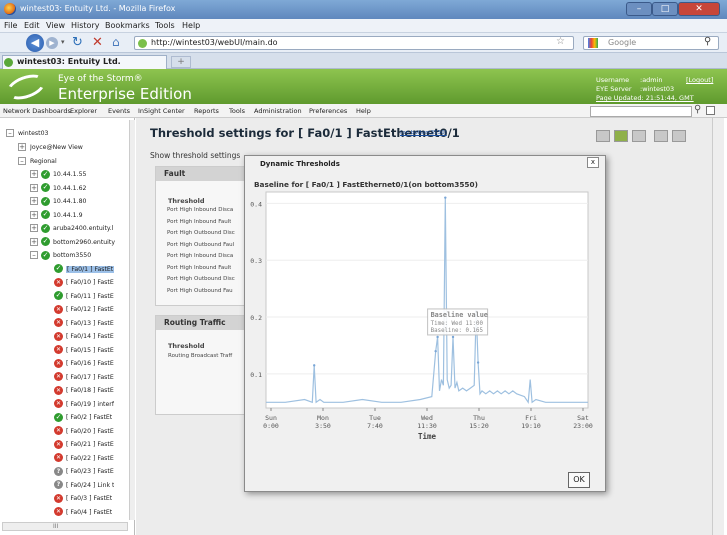 The image size is (727, 535). What do you see at coordinates (651, 43) in the screenshot?
I see `search-box: Google` at bounding box center [651, 43].